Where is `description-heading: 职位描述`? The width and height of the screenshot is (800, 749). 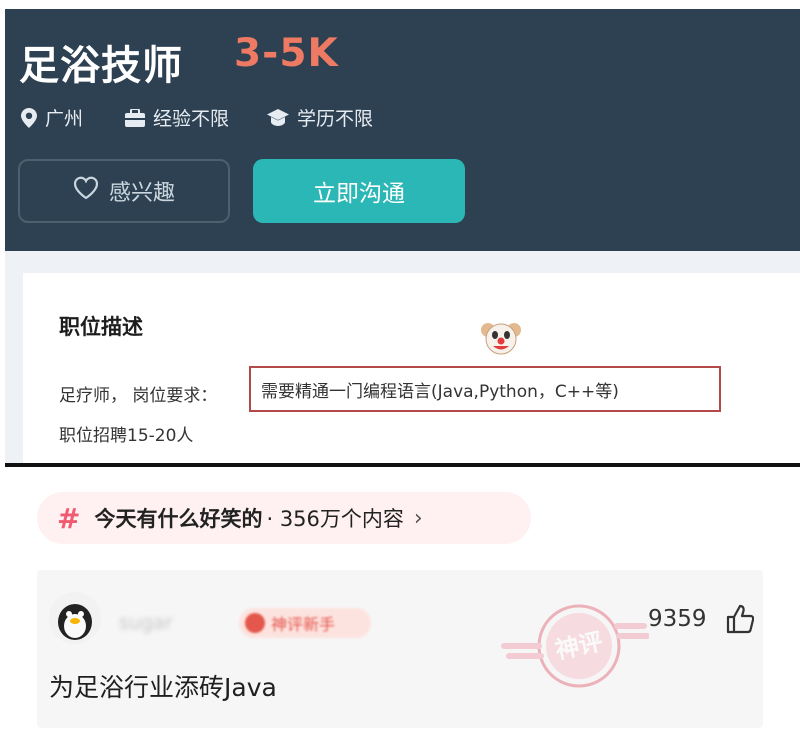
description-heading: 职位描述 is located at coordinates (101, 327).